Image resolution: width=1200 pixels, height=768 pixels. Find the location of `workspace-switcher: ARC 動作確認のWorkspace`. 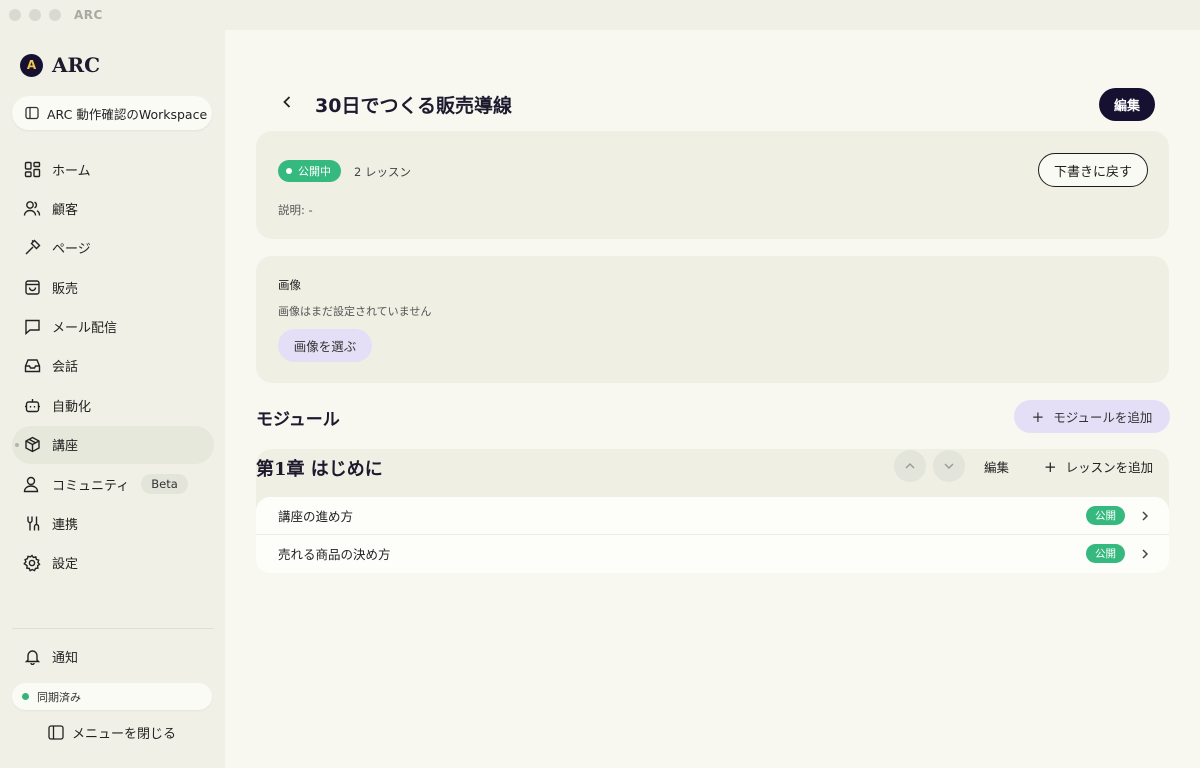

workspace-switcher: ARC 動作確認のWorkspace is located at coordinates (112, 113).